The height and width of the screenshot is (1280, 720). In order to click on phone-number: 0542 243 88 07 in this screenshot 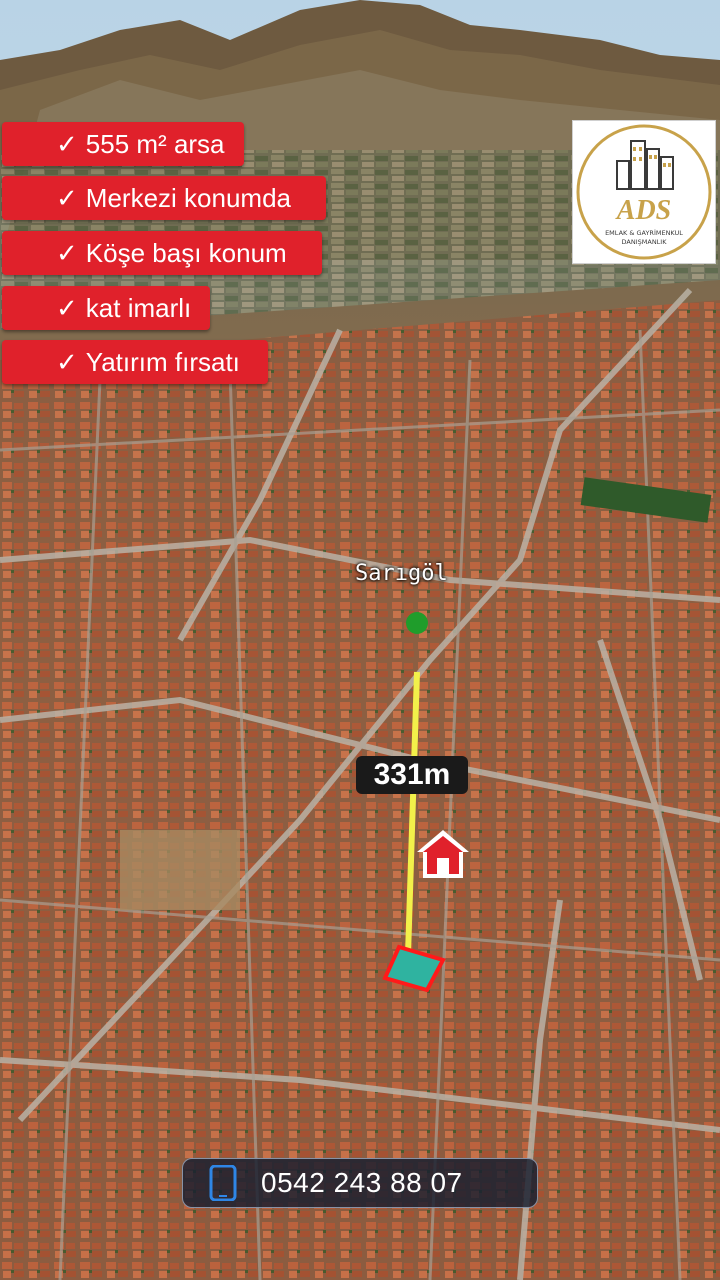, I will do `click(362, 1183)`.